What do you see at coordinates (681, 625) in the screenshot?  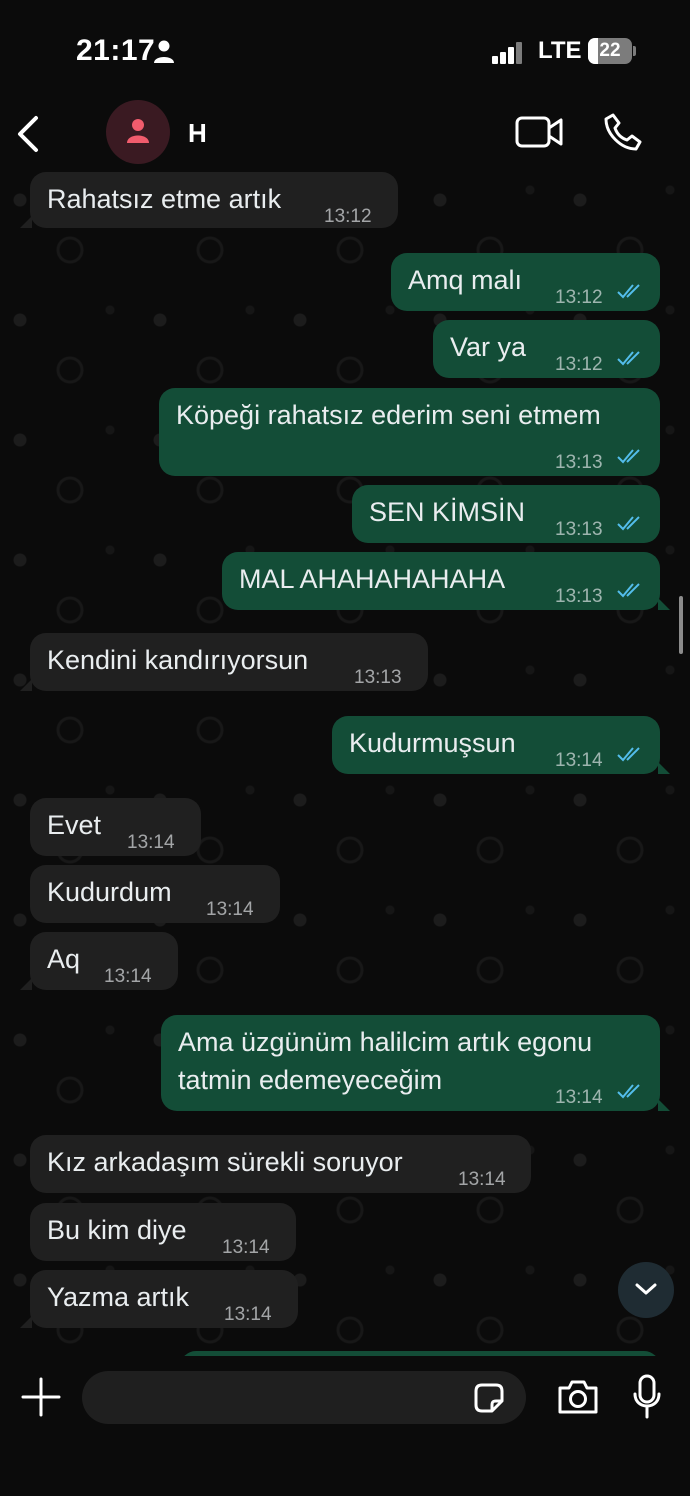 I see `scroll-indicator` at bounding box center [681, 625].